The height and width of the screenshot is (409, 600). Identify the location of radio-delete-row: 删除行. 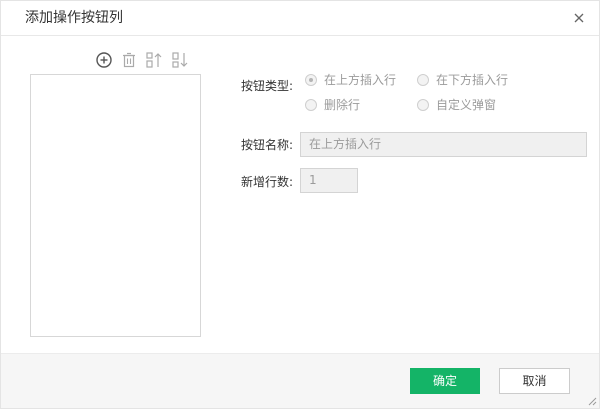
(350, 106).